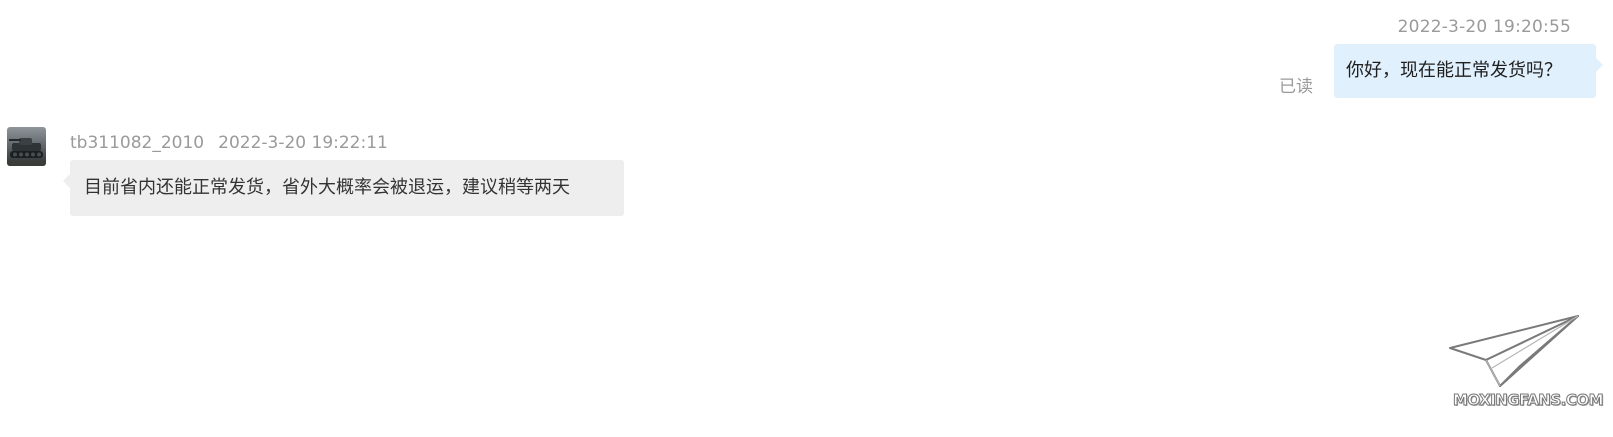 The height and width of the screenshot is (437, 1613). I want to click on watermark-text: MOXINGFANS.COM, so click(1528, 400).